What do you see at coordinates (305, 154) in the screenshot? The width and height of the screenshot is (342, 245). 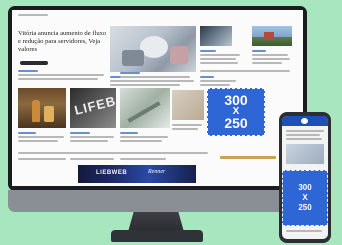 I see `phone-thumb` at bounding box center [305, 154].